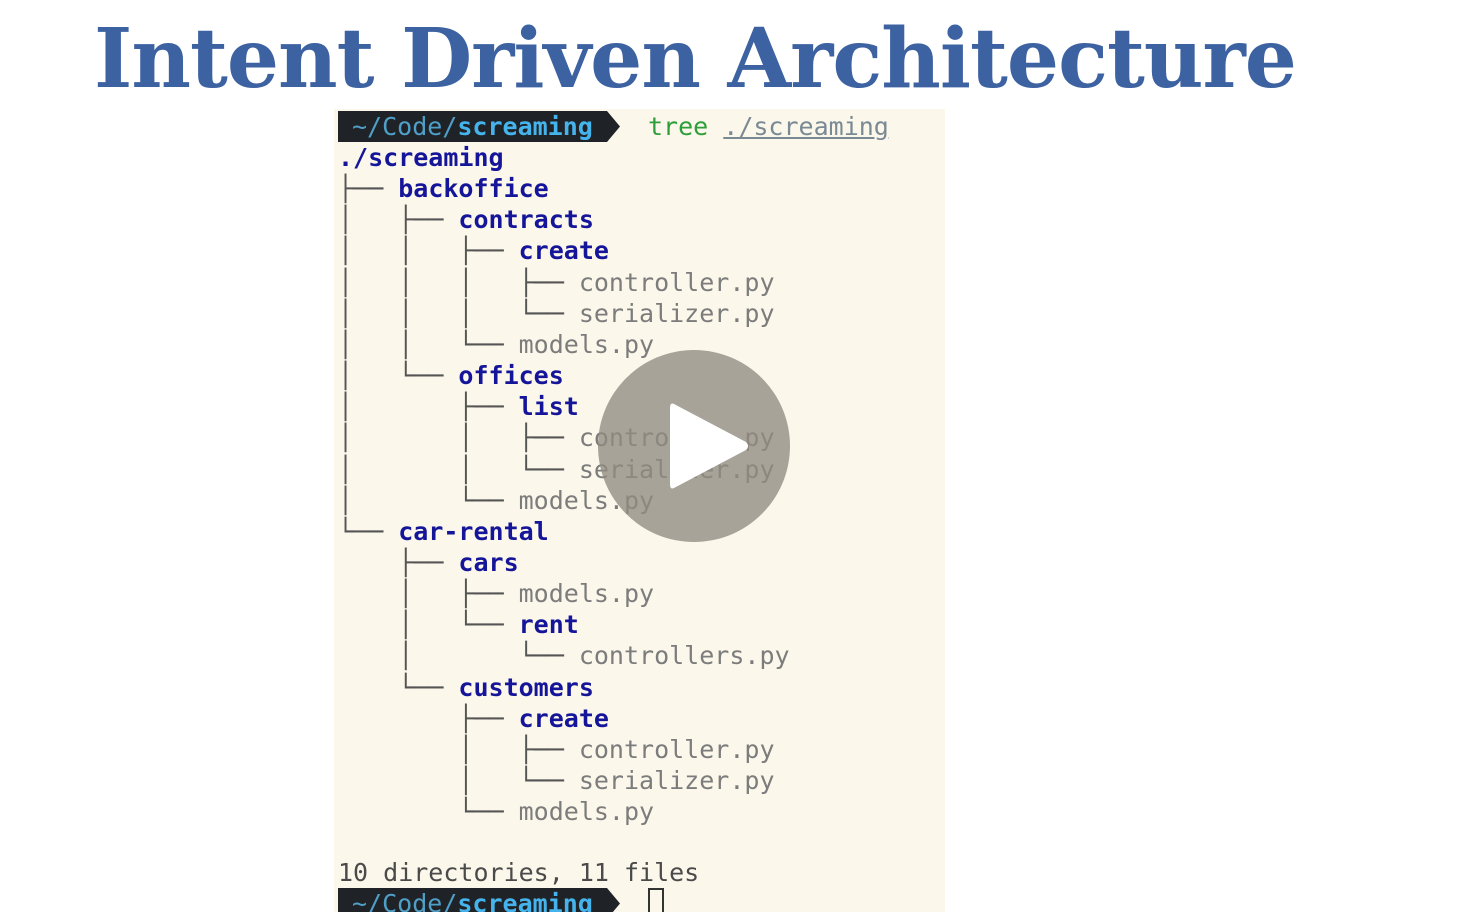 The width and height of the screenshot is (1468, 912). I want to click on tree-file: │ ├── models.py, so click(496, 593).